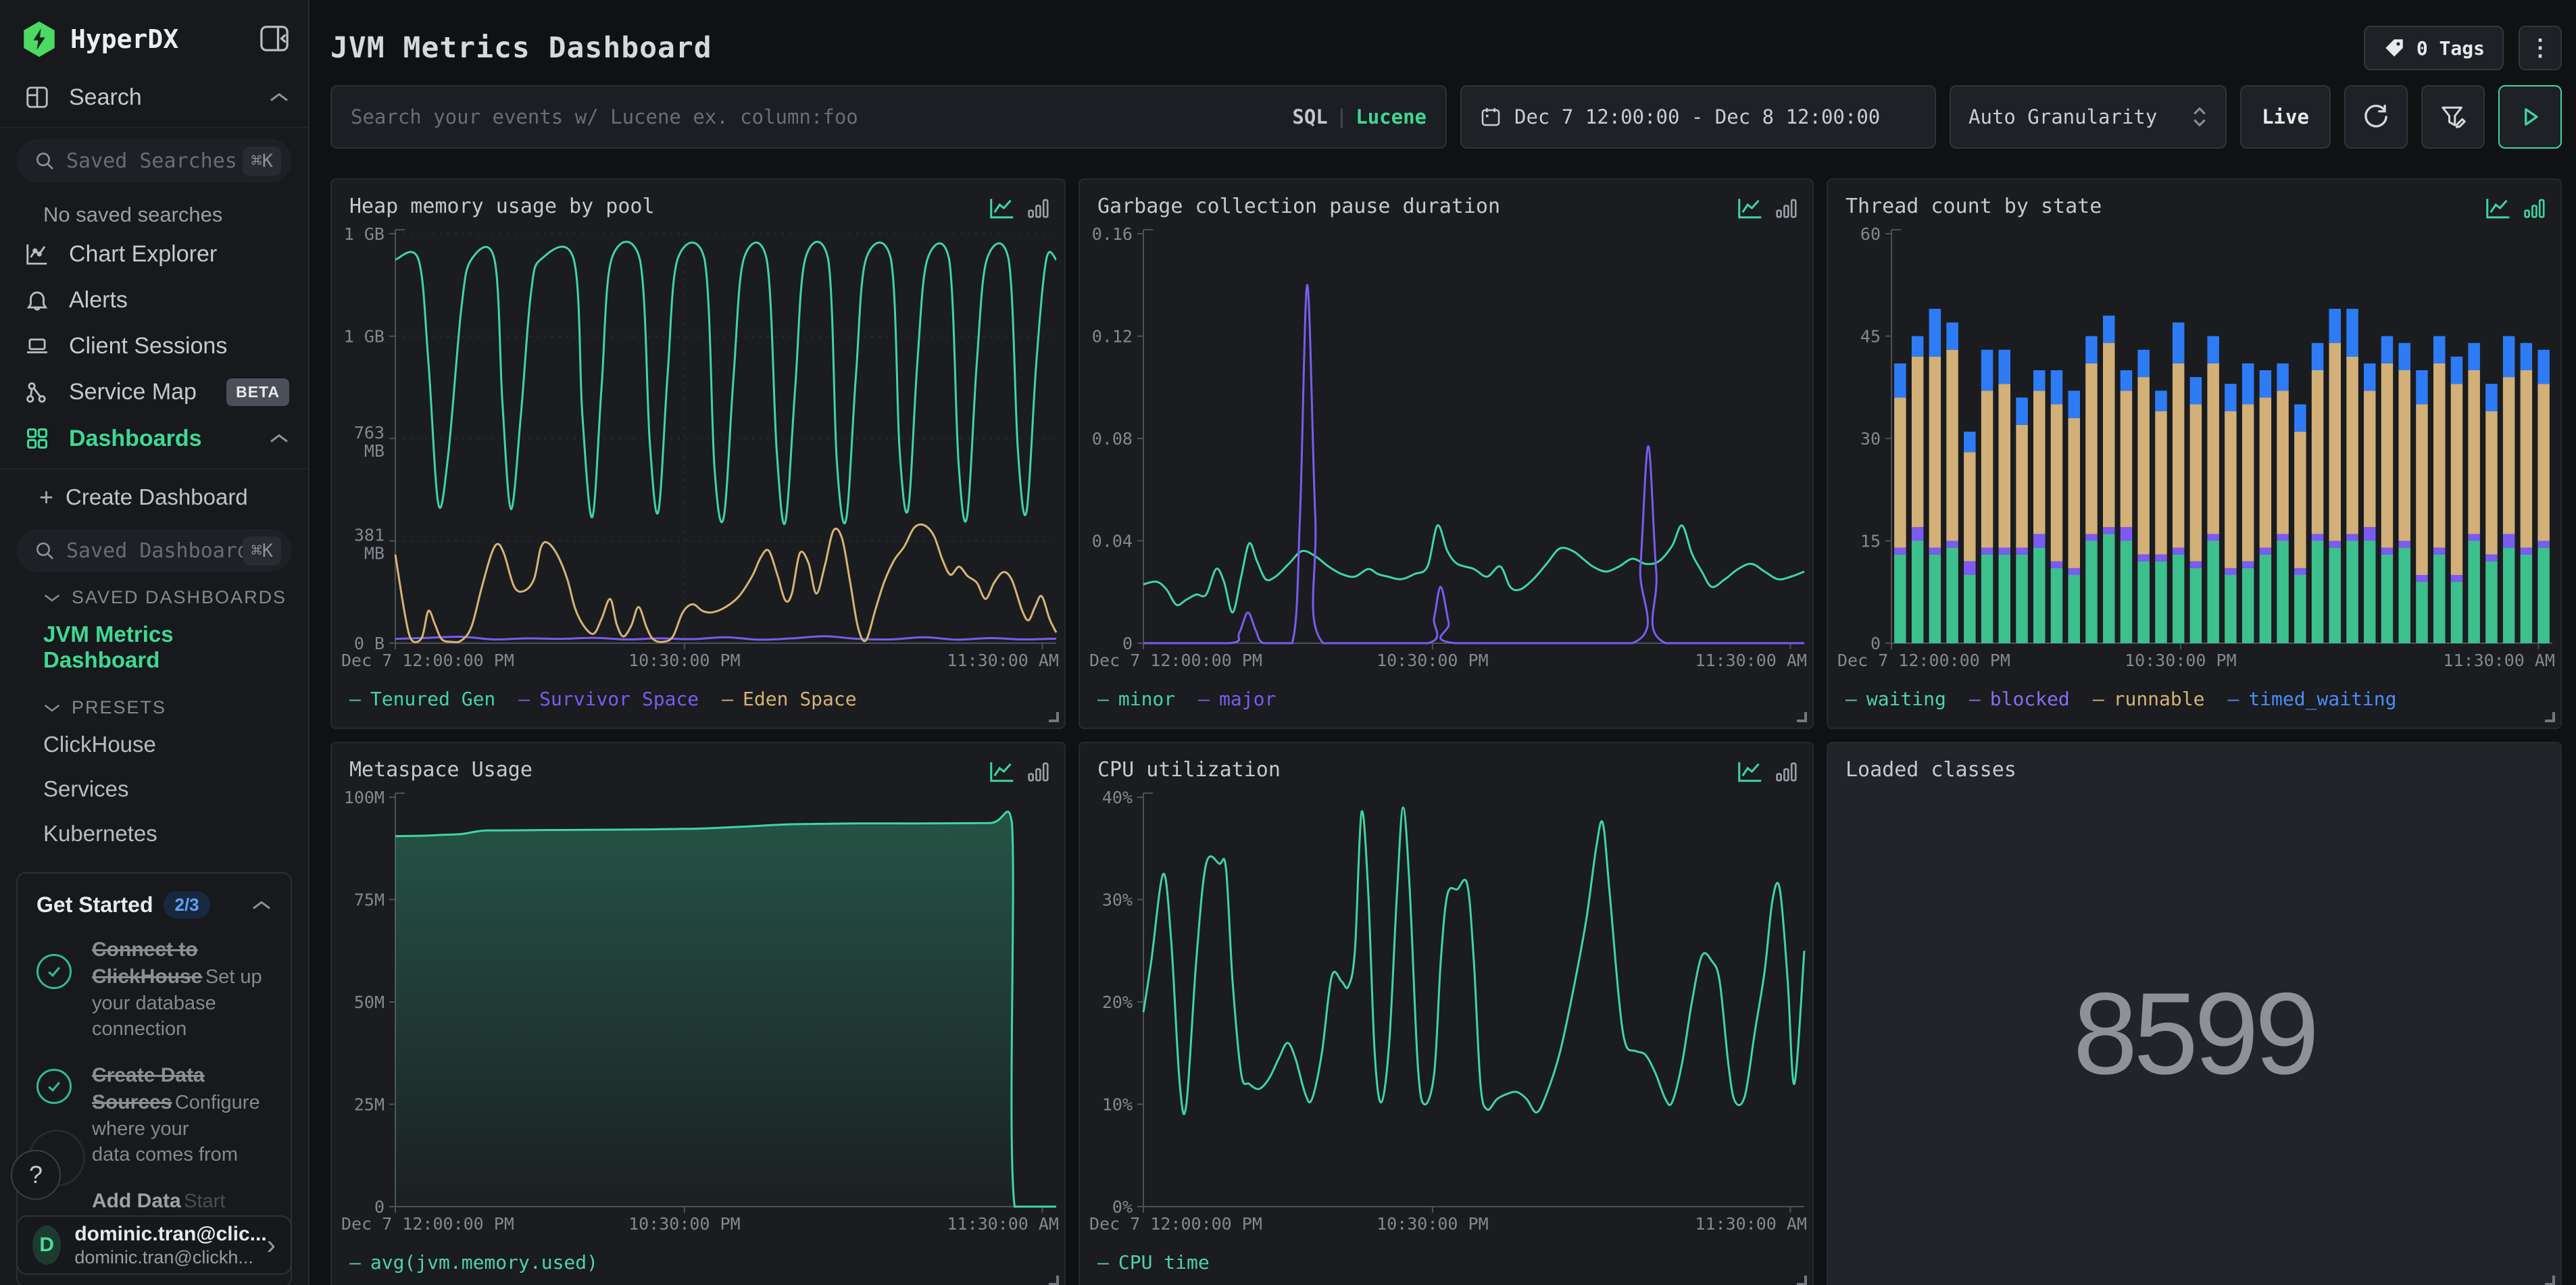 The height and width of the screenshot is (1285, 2576). I want to click on sidebar-item-client-sessions: Client Sessions, so click(154, 346).